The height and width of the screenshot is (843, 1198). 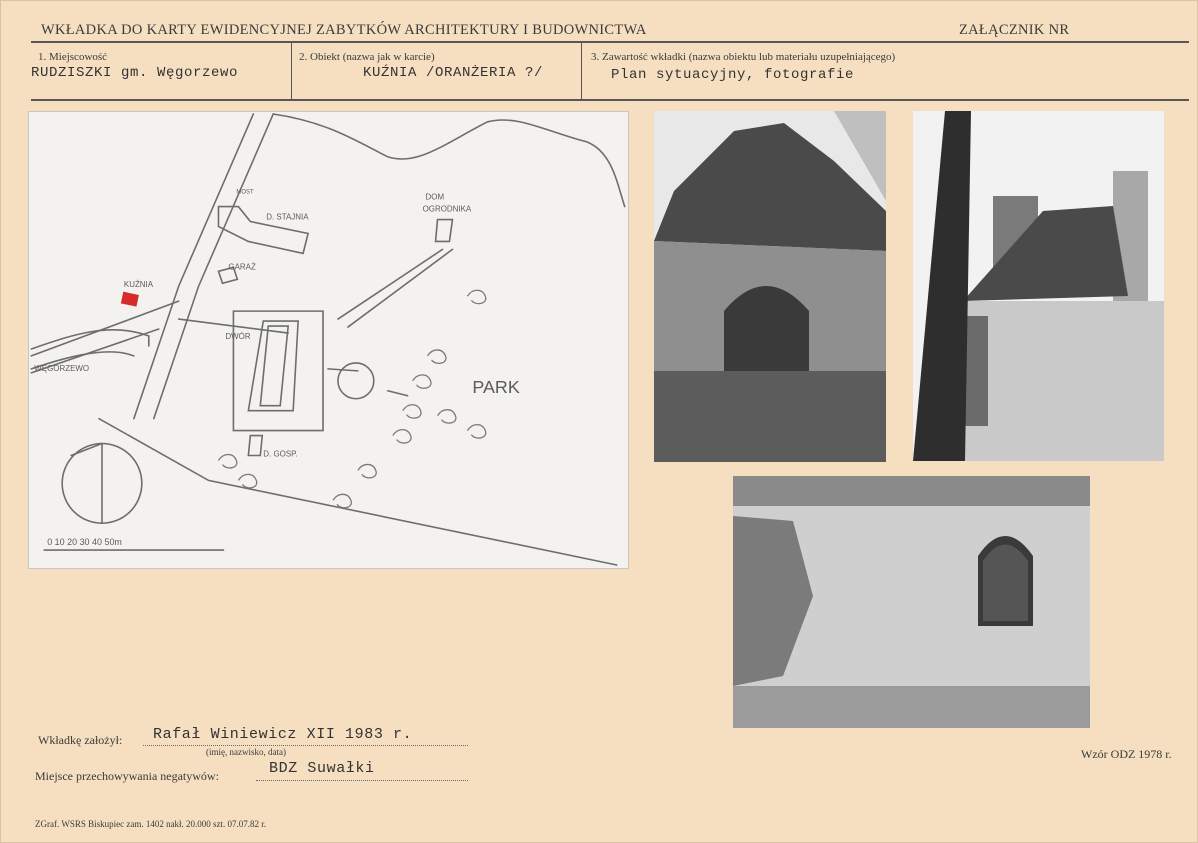 What do you see at coordinates (610, 100) in the screenshot?
I see `header-rule-bottom` at bounding box center [610, 100].